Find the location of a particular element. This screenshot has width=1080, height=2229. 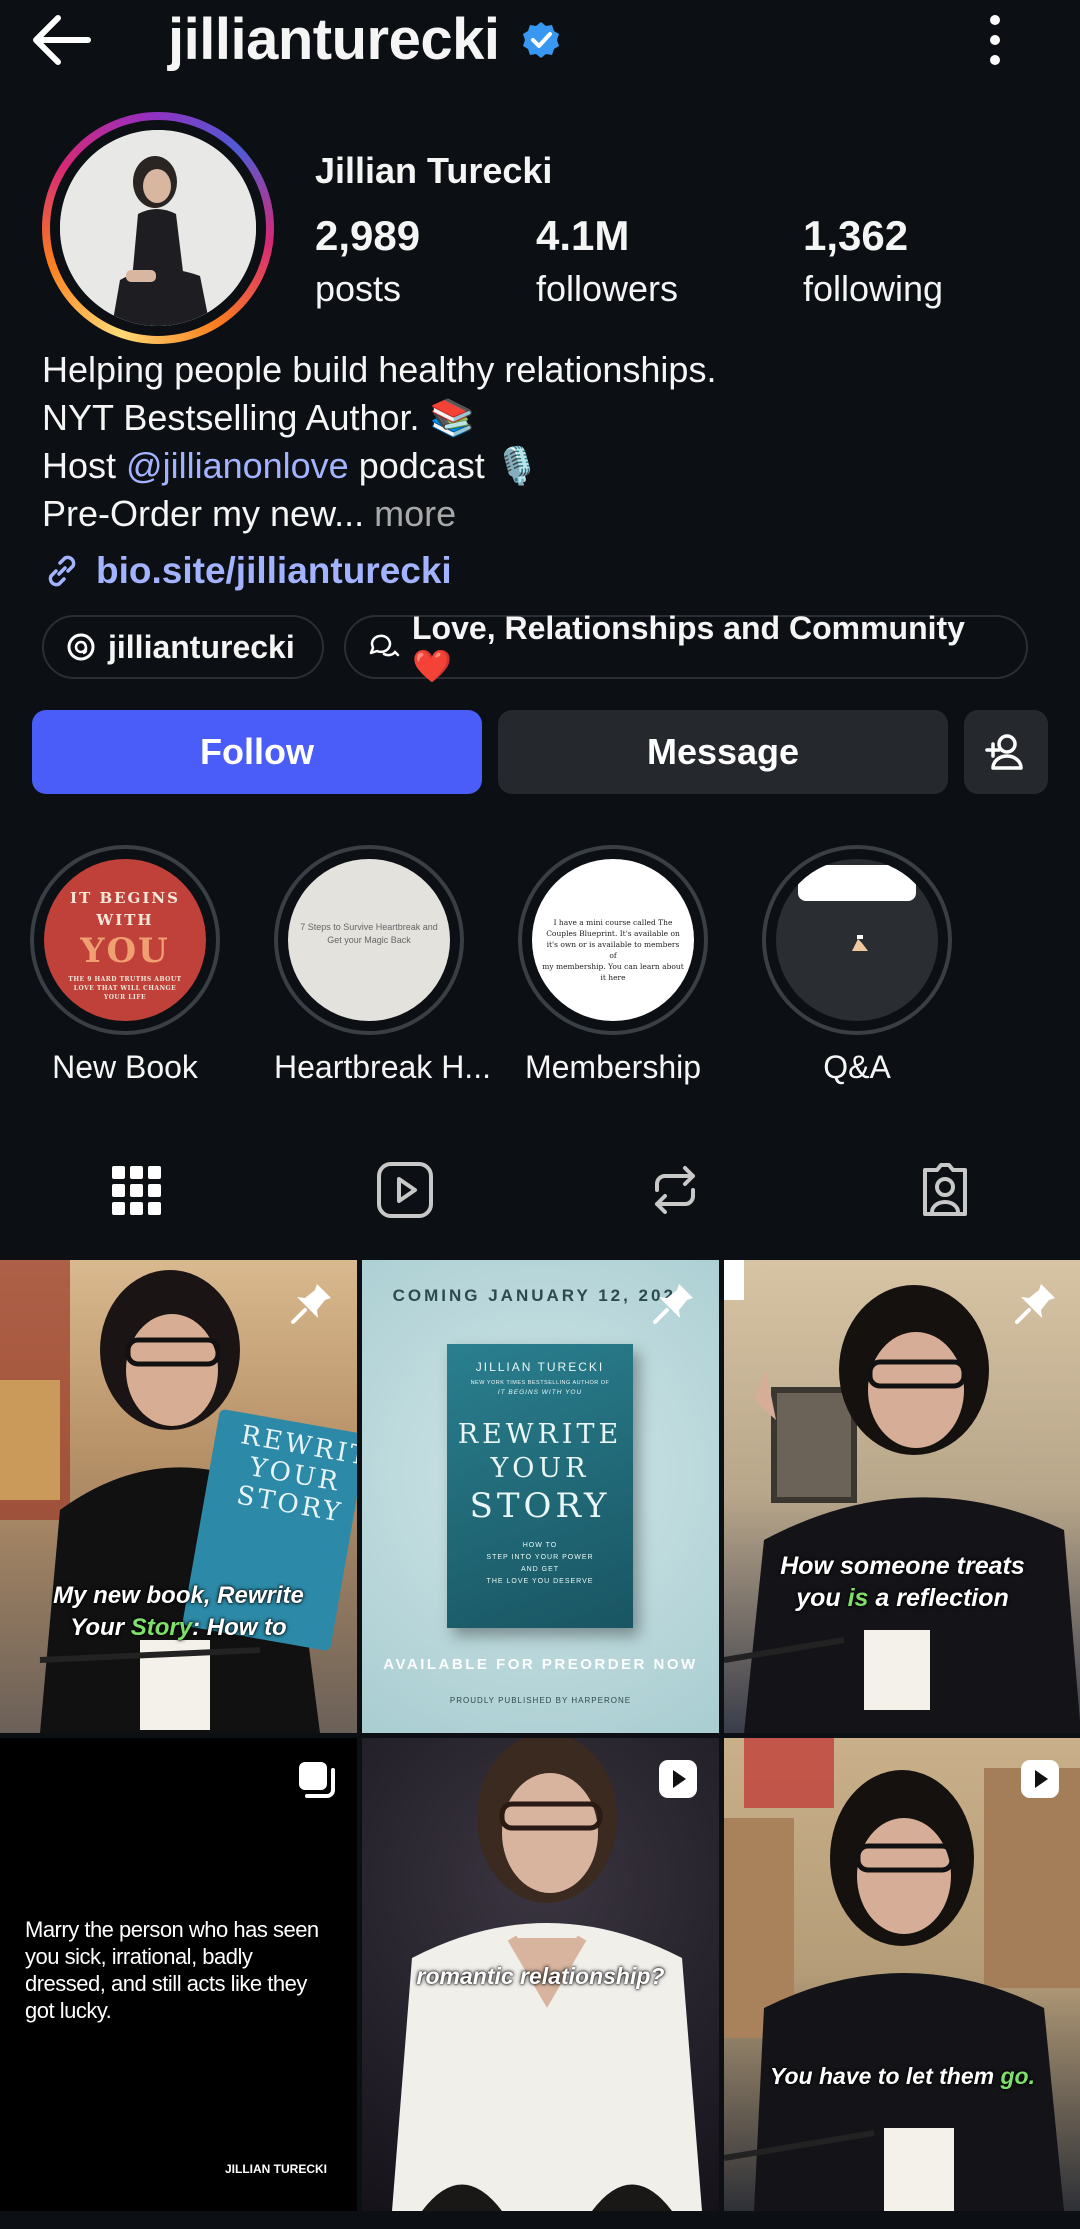

post-caption: How someone treats you is a reflection is located at coordinates (902, 1582).